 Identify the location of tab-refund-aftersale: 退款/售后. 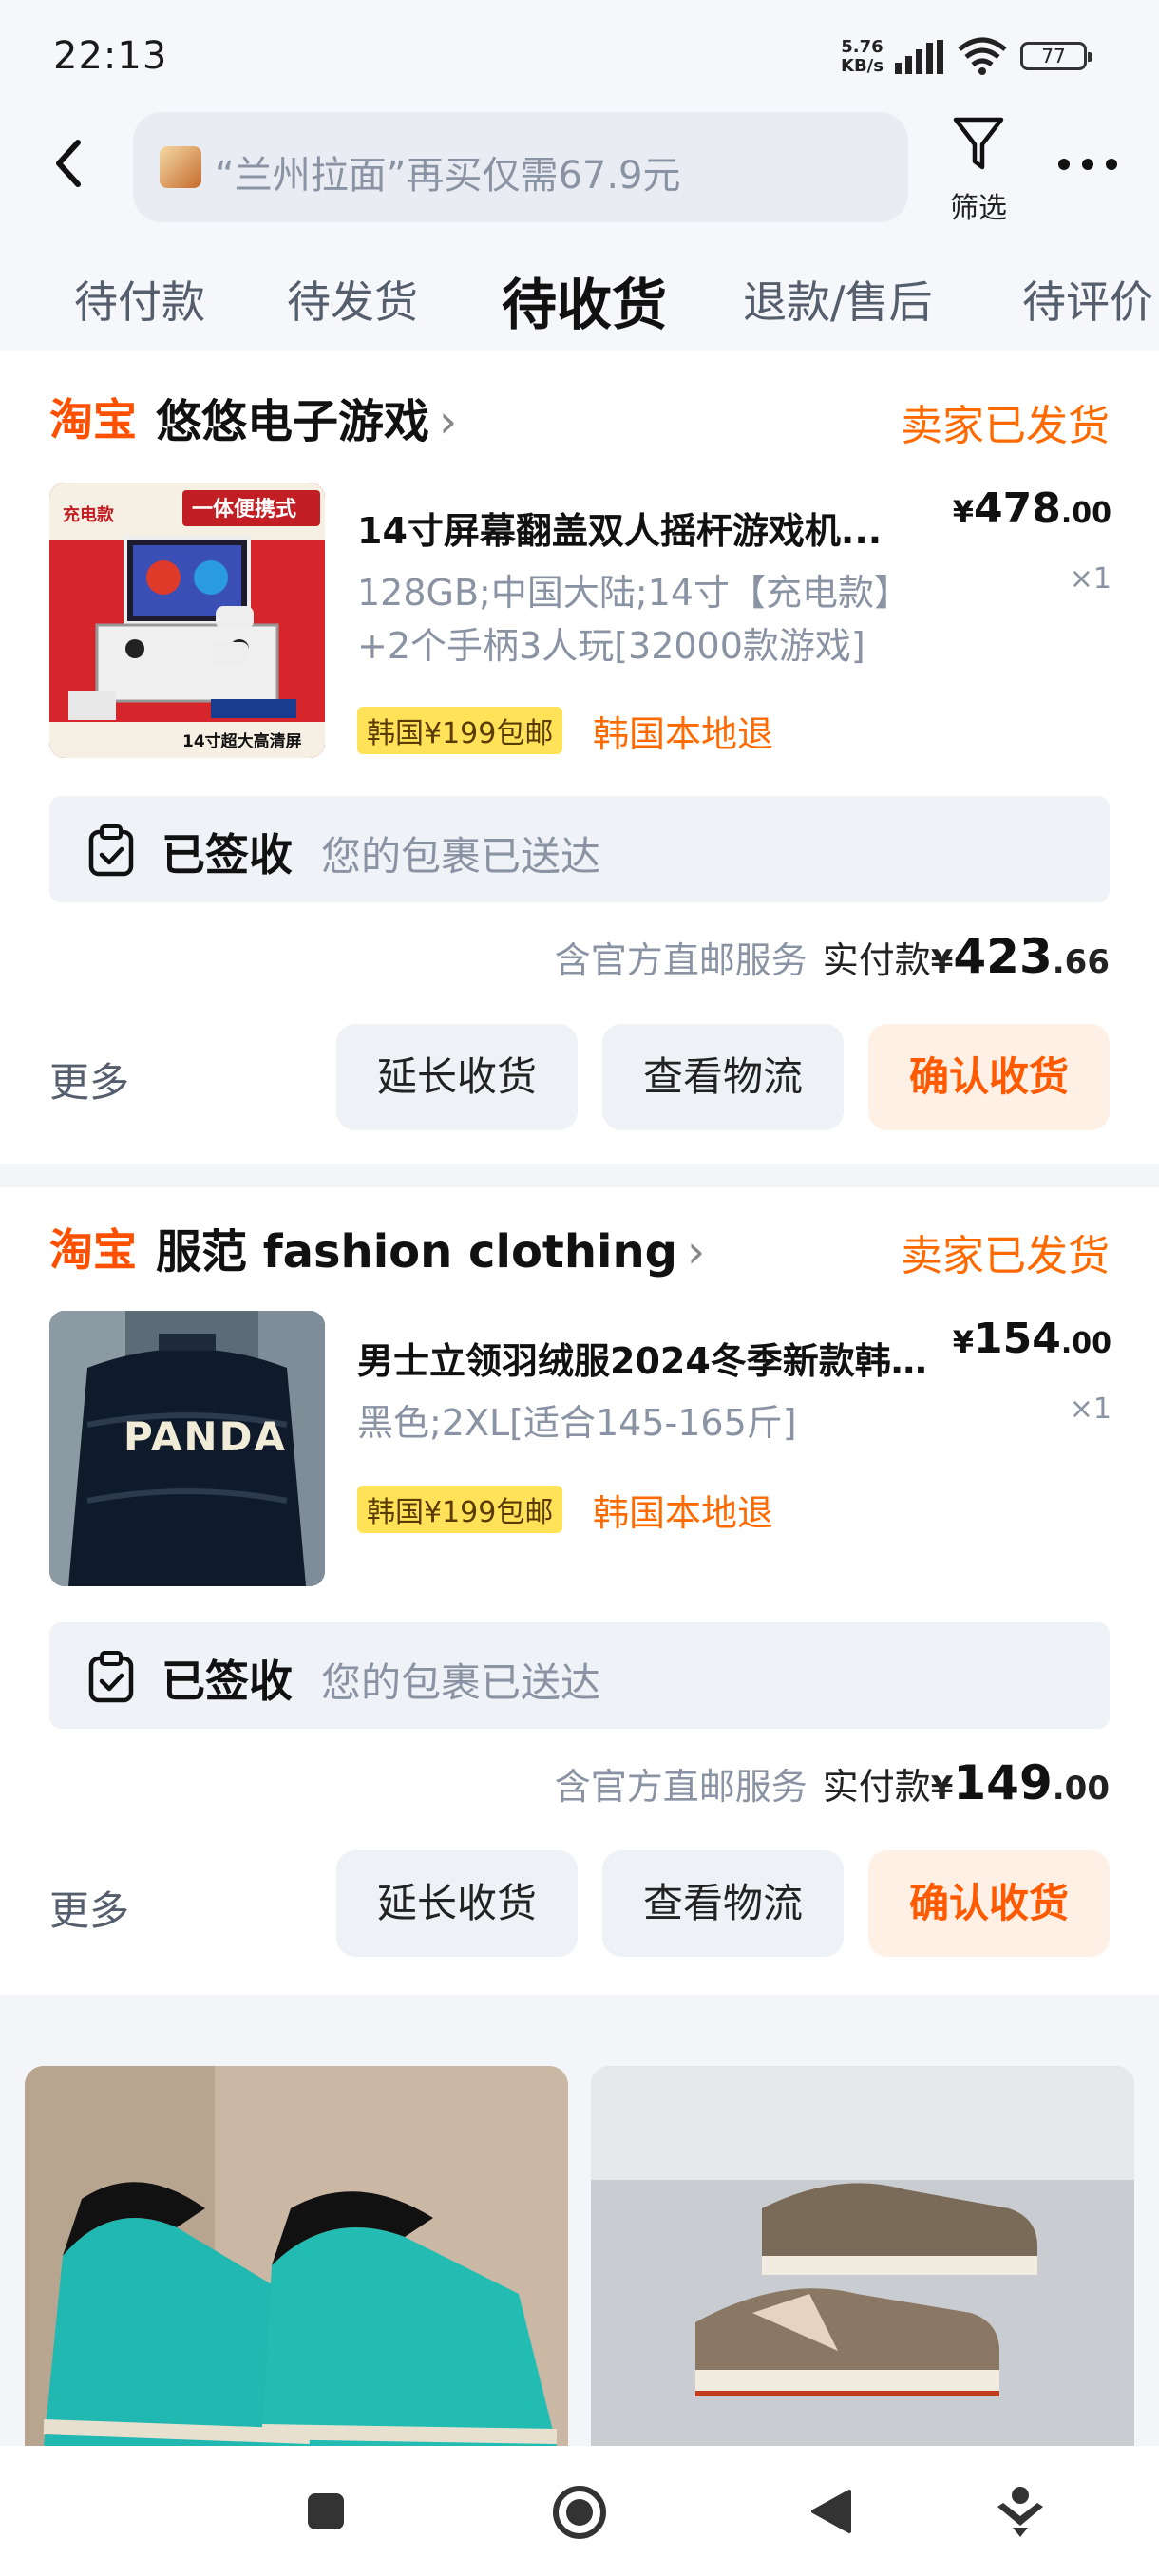
(838, 299).